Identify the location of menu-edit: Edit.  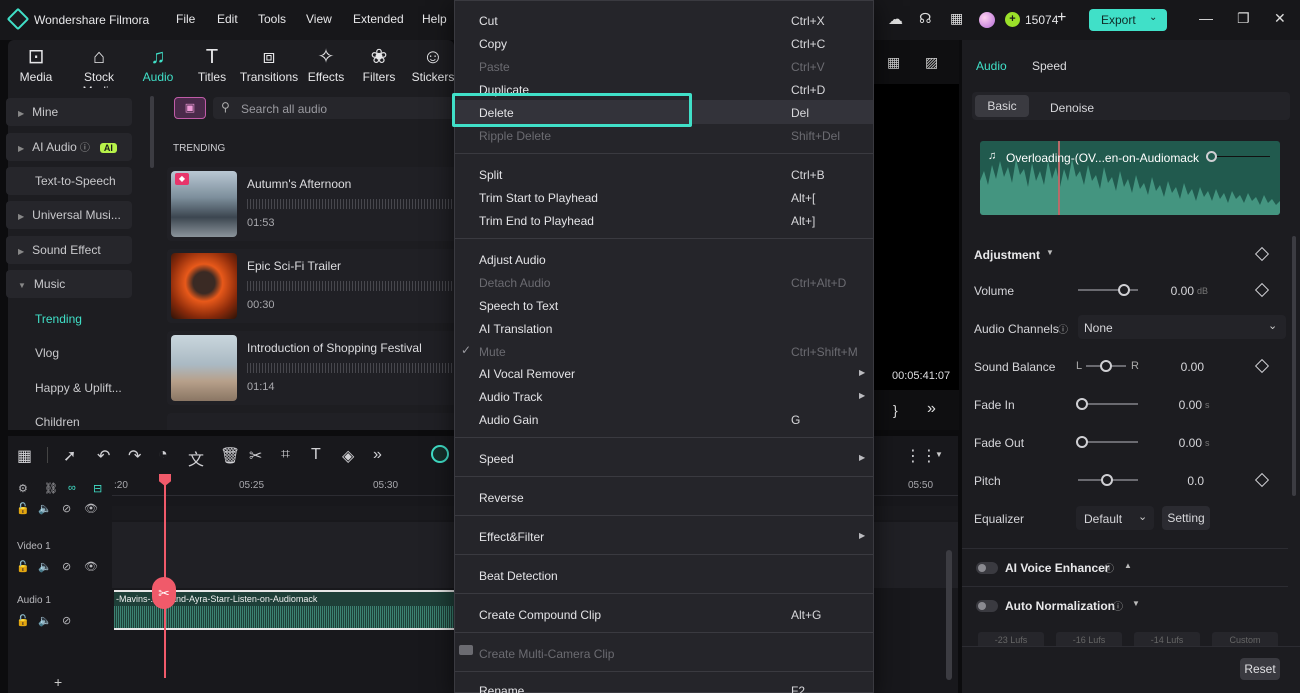
(227, 19).